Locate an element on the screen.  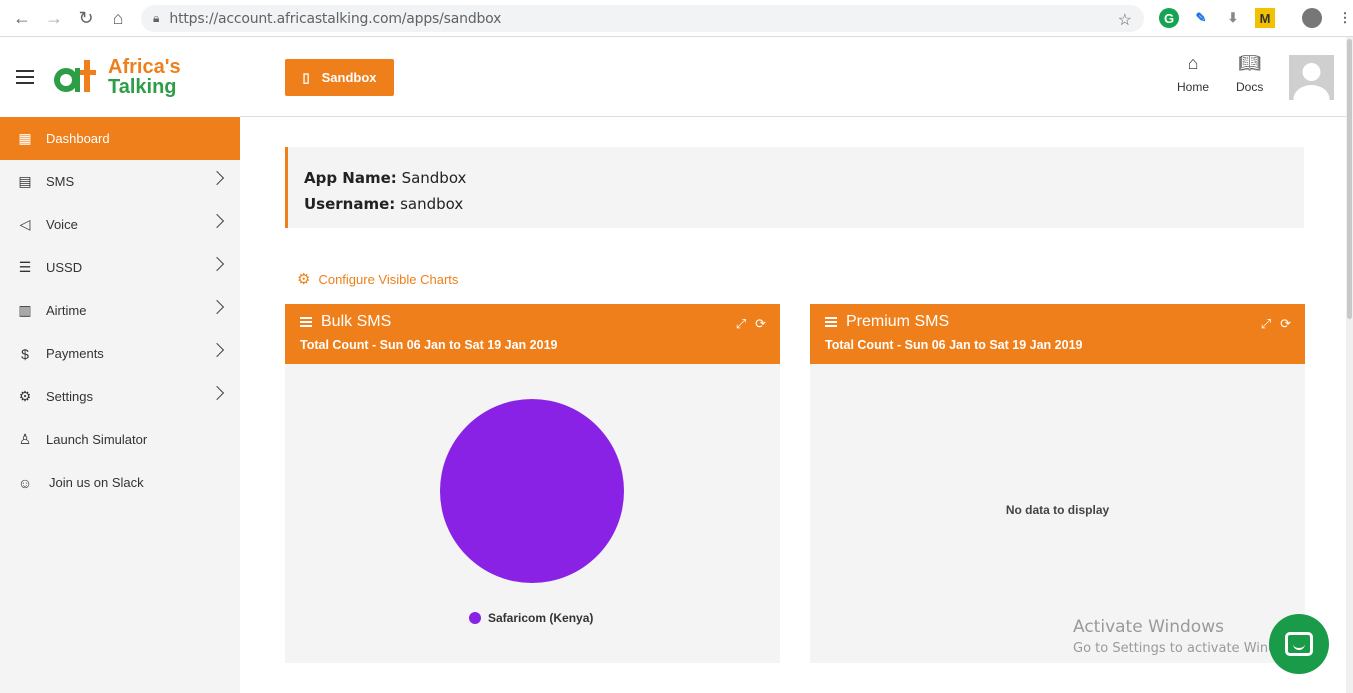
configure-charts-link: ⚙ Configure Visible Charts is located at coordinates (377, 279).